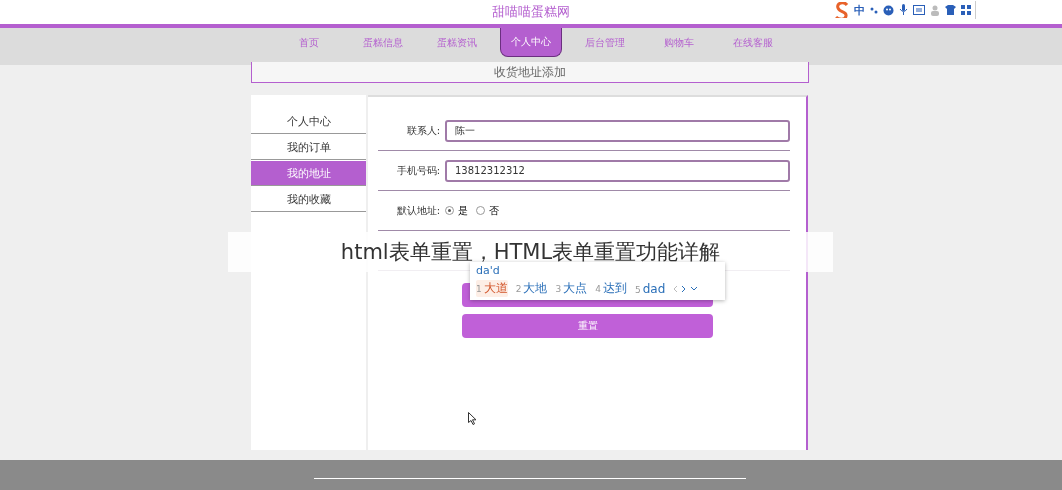 Image resolution: width=1062 pixels, height=490 pixels. I want to click on nav-tab: 后台管理, so click(605, 42).